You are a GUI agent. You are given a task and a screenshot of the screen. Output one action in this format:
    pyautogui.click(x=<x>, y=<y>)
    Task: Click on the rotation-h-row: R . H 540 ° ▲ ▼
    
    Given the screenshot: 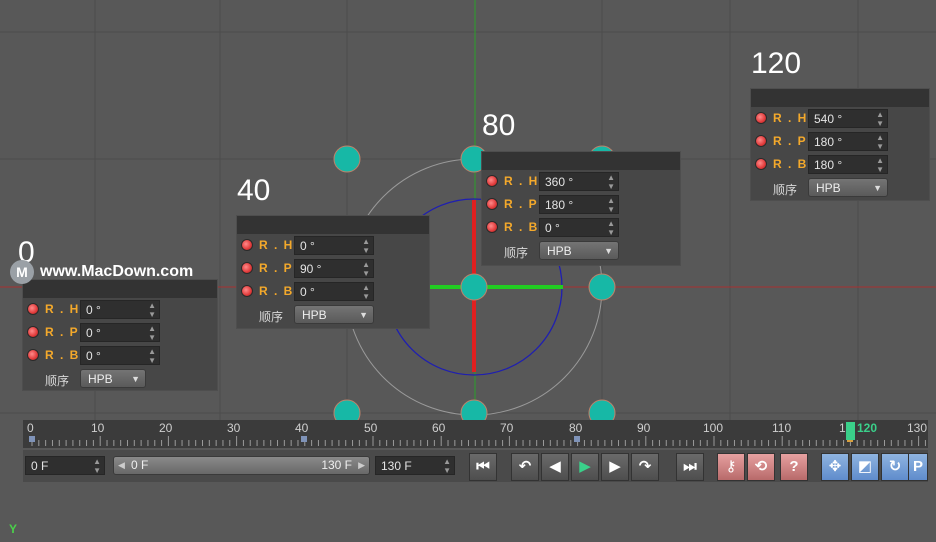 What is the action you would take?
    pyautogui.click(x=840, y=118)
    